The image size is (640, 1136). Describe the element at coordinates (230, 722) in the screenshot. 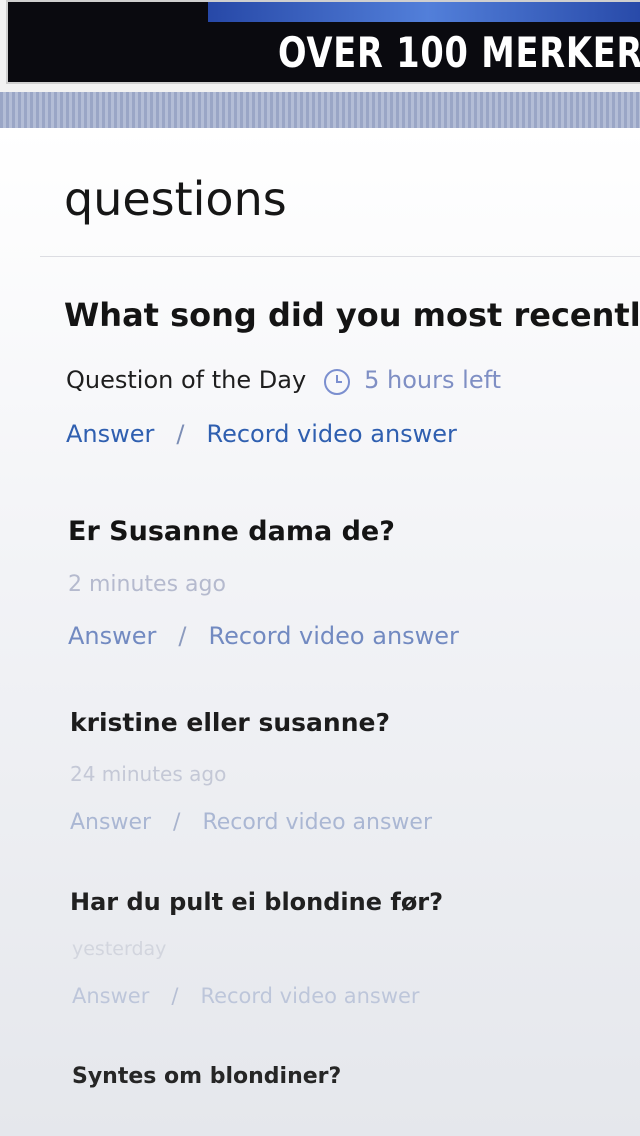

I see `question-title: kristine eller susanne?` at that location.